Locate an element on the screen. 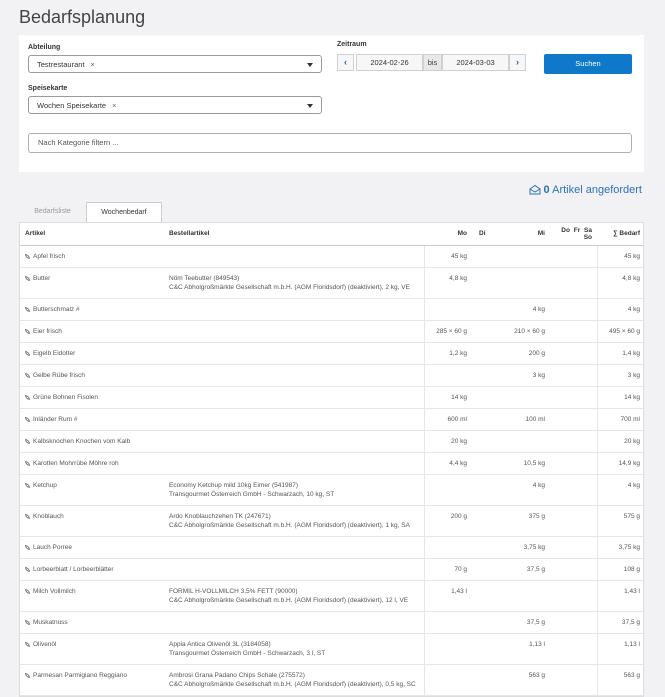 The height and width of the screenshot is (697, 665). artikel-cell: Gelbe Rübe frisch is located at coordinates (92, 375).